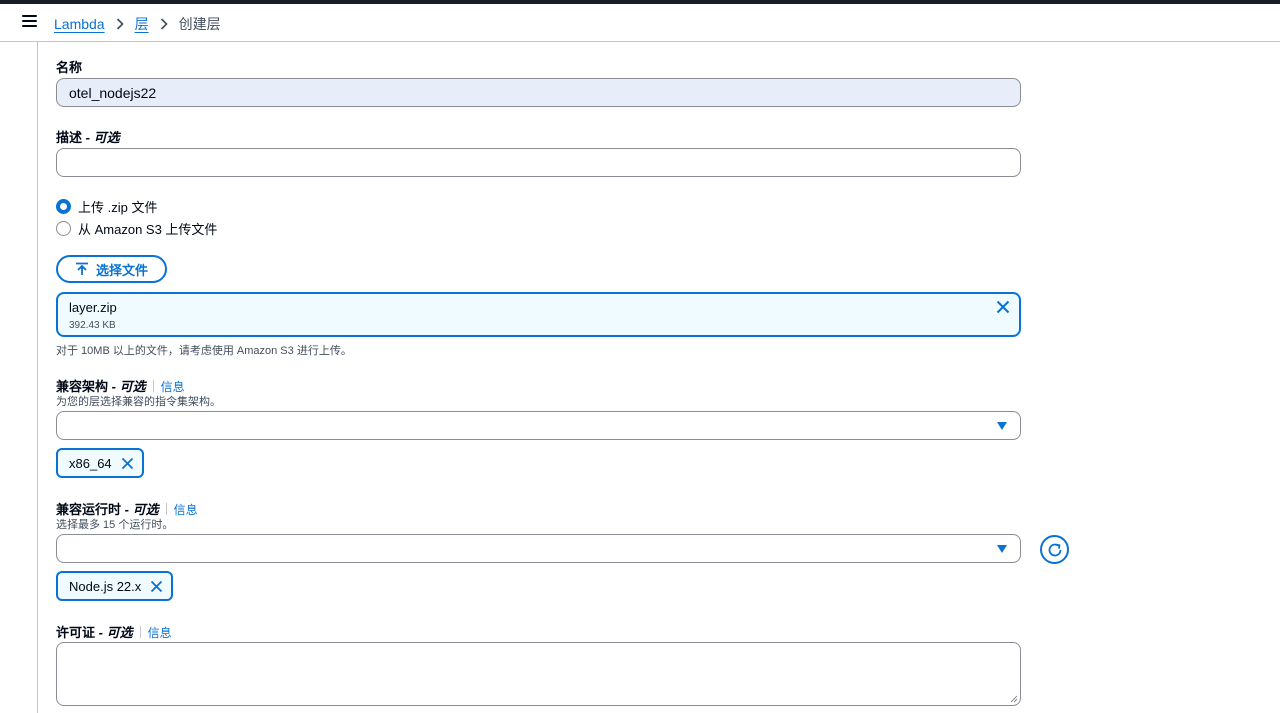 The width and height of the screenshot is (1280, 713). What do you see at coordinates (76, 632) in the screenshot?
I see `license-label-text: 许可证` at bounding box center [76, 632].